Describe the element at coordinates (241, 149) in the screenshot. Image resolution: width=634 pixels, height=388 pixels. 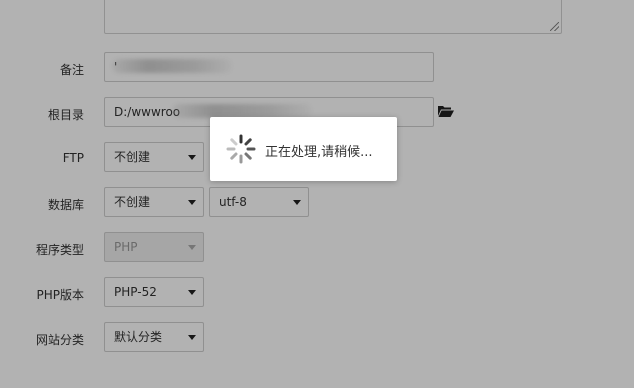
I see `spinner-icon` at that location.